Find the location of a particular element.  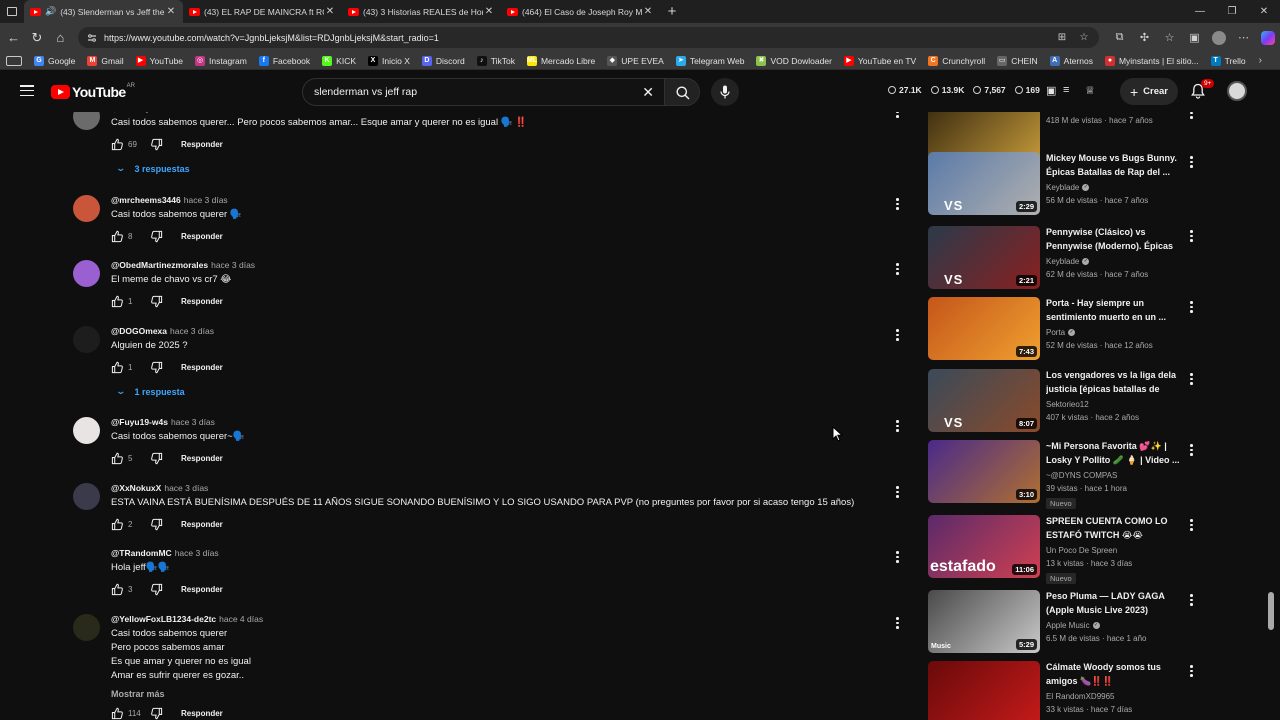

reload-button: ↻ is located at coordinates (36, 38).